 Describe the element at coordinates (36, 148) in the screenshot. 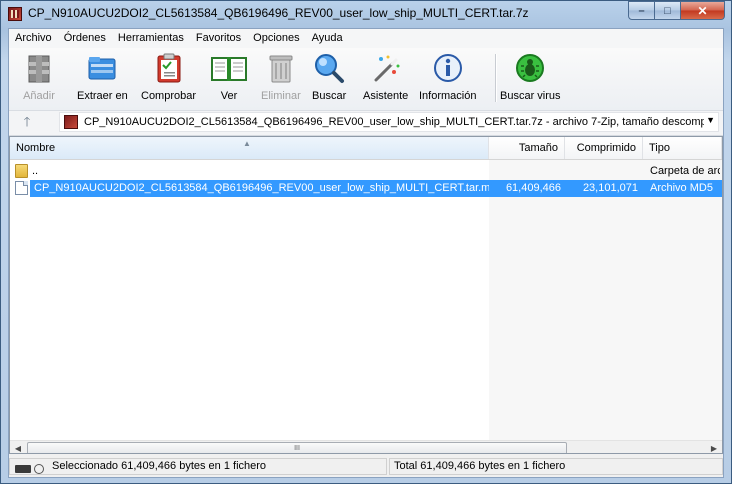

I see `column-name-label: Nombre` at that location.